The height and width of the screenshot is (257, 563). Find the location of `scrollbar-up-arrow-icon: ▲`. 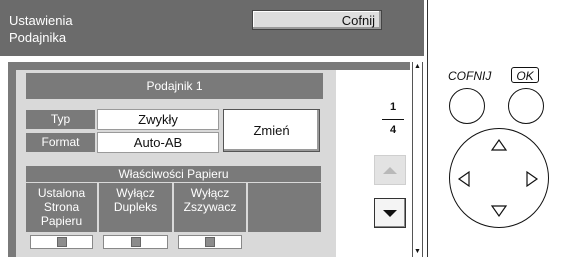

scrollbar-up-arrow-icon: ▲ is located at coordinates (417, 67).